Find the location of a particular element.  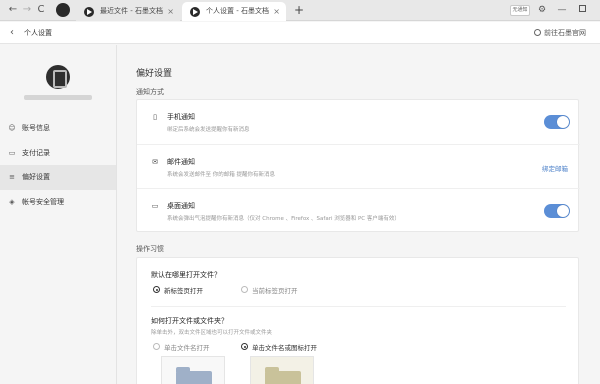

radio-click-name-or-icon: 单击文件名或图标打开 is located at coordinates (279, 347).